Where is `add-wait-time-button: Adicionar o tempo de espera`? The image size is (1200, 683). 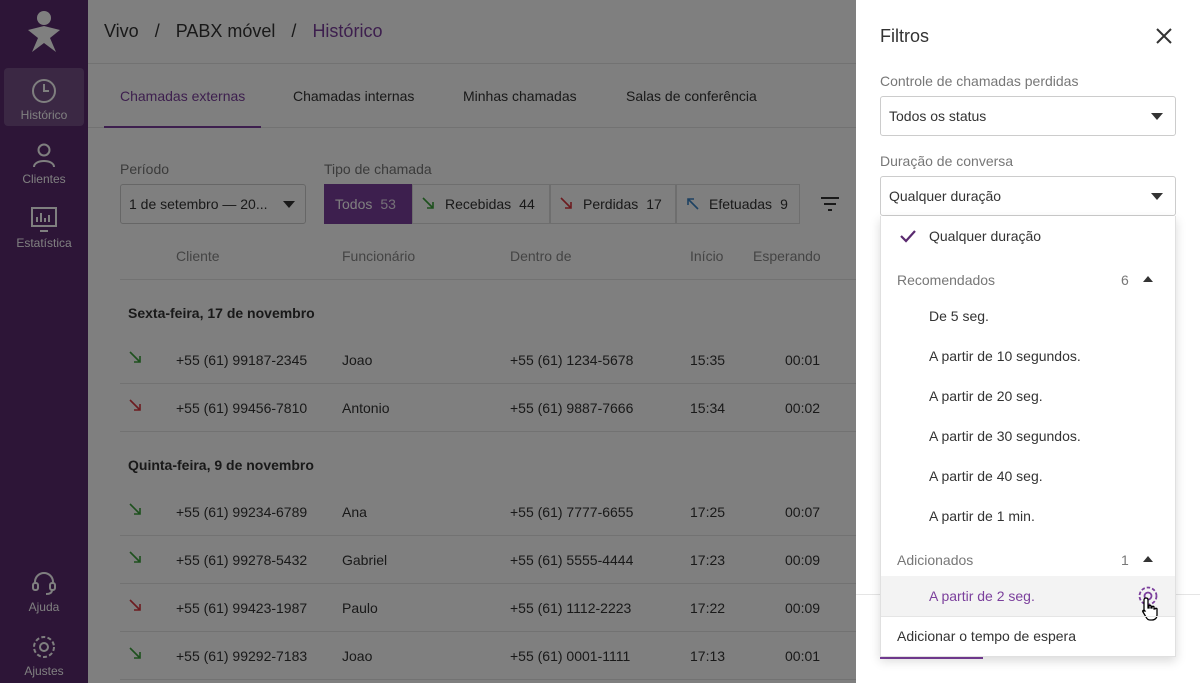
add-wait-time-button: Adicionar o tempo de espera is located at coordinates (986, 636).